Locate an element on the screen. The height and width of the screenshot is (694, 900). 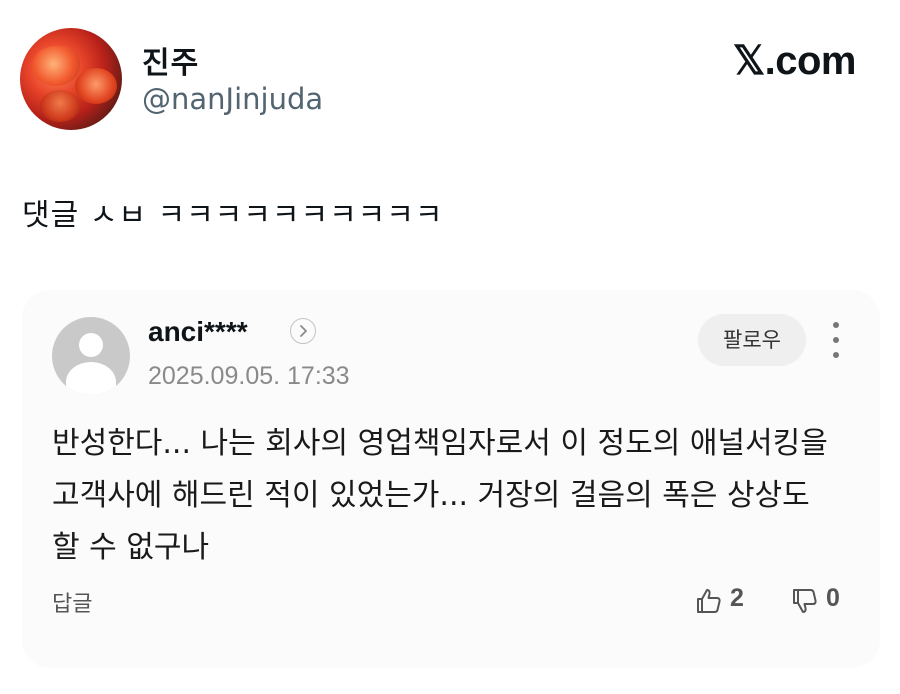
author-display-name: 진주 is located at coordinates (170, 60).